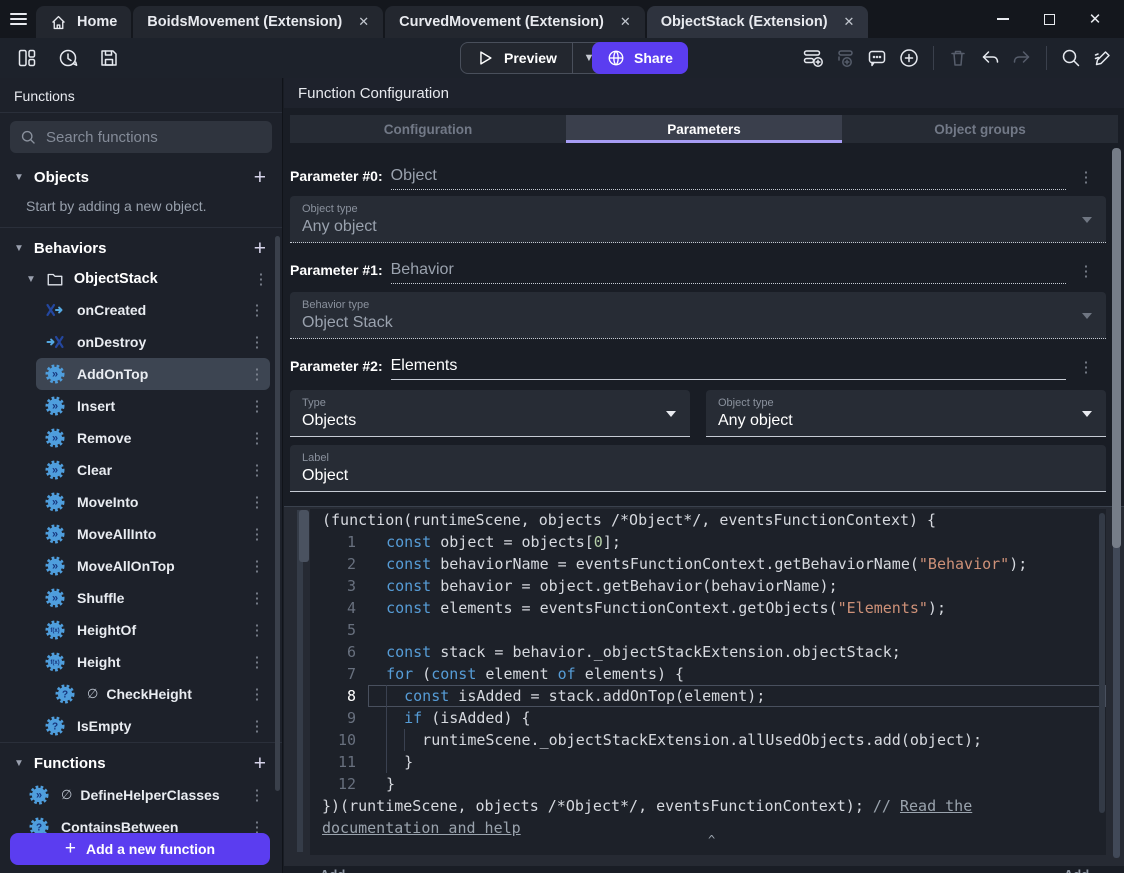  I want to click on sidebar-item-clear: » Clear ⋮, so click(153, 470).